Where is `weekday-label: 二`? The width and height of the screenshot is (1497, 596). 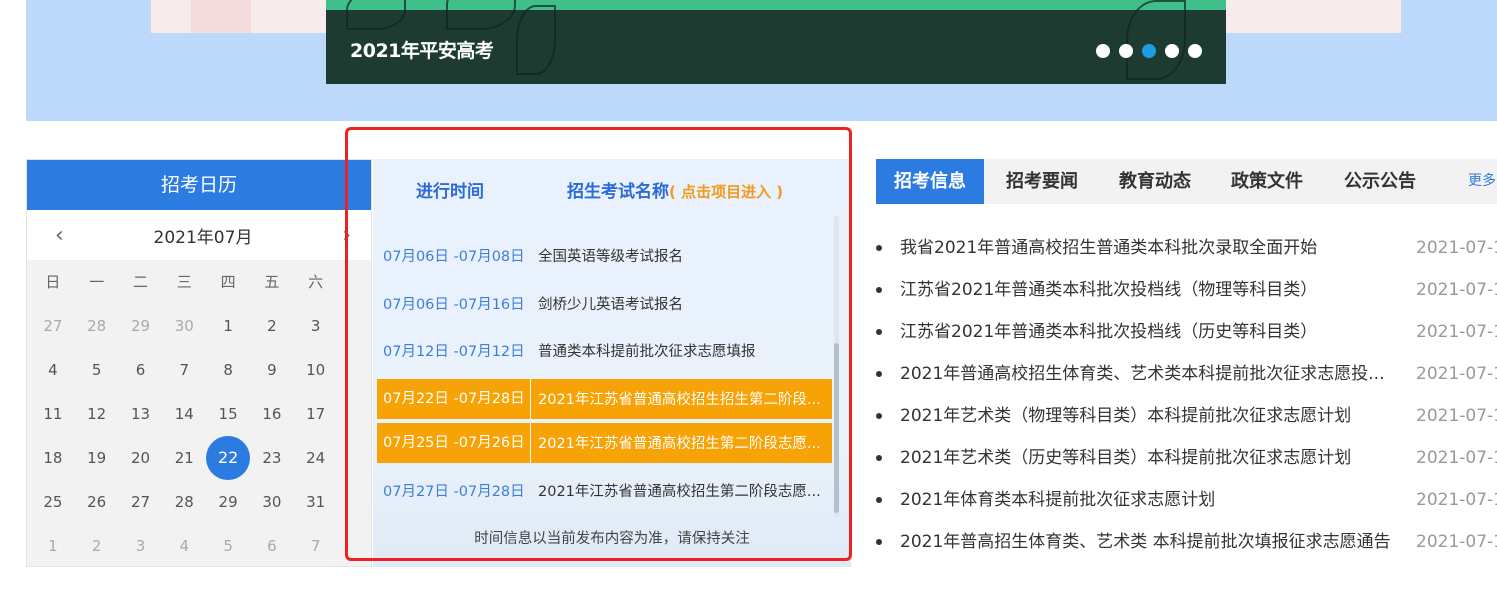 weekday-label: 二 is located at coordinates (140, 282).